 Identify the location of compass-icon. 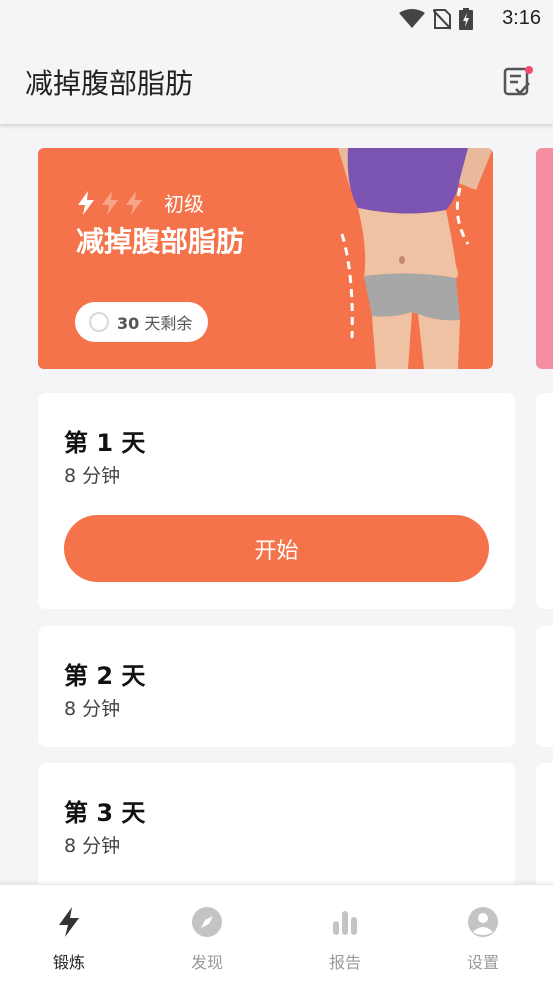
(207, 922).